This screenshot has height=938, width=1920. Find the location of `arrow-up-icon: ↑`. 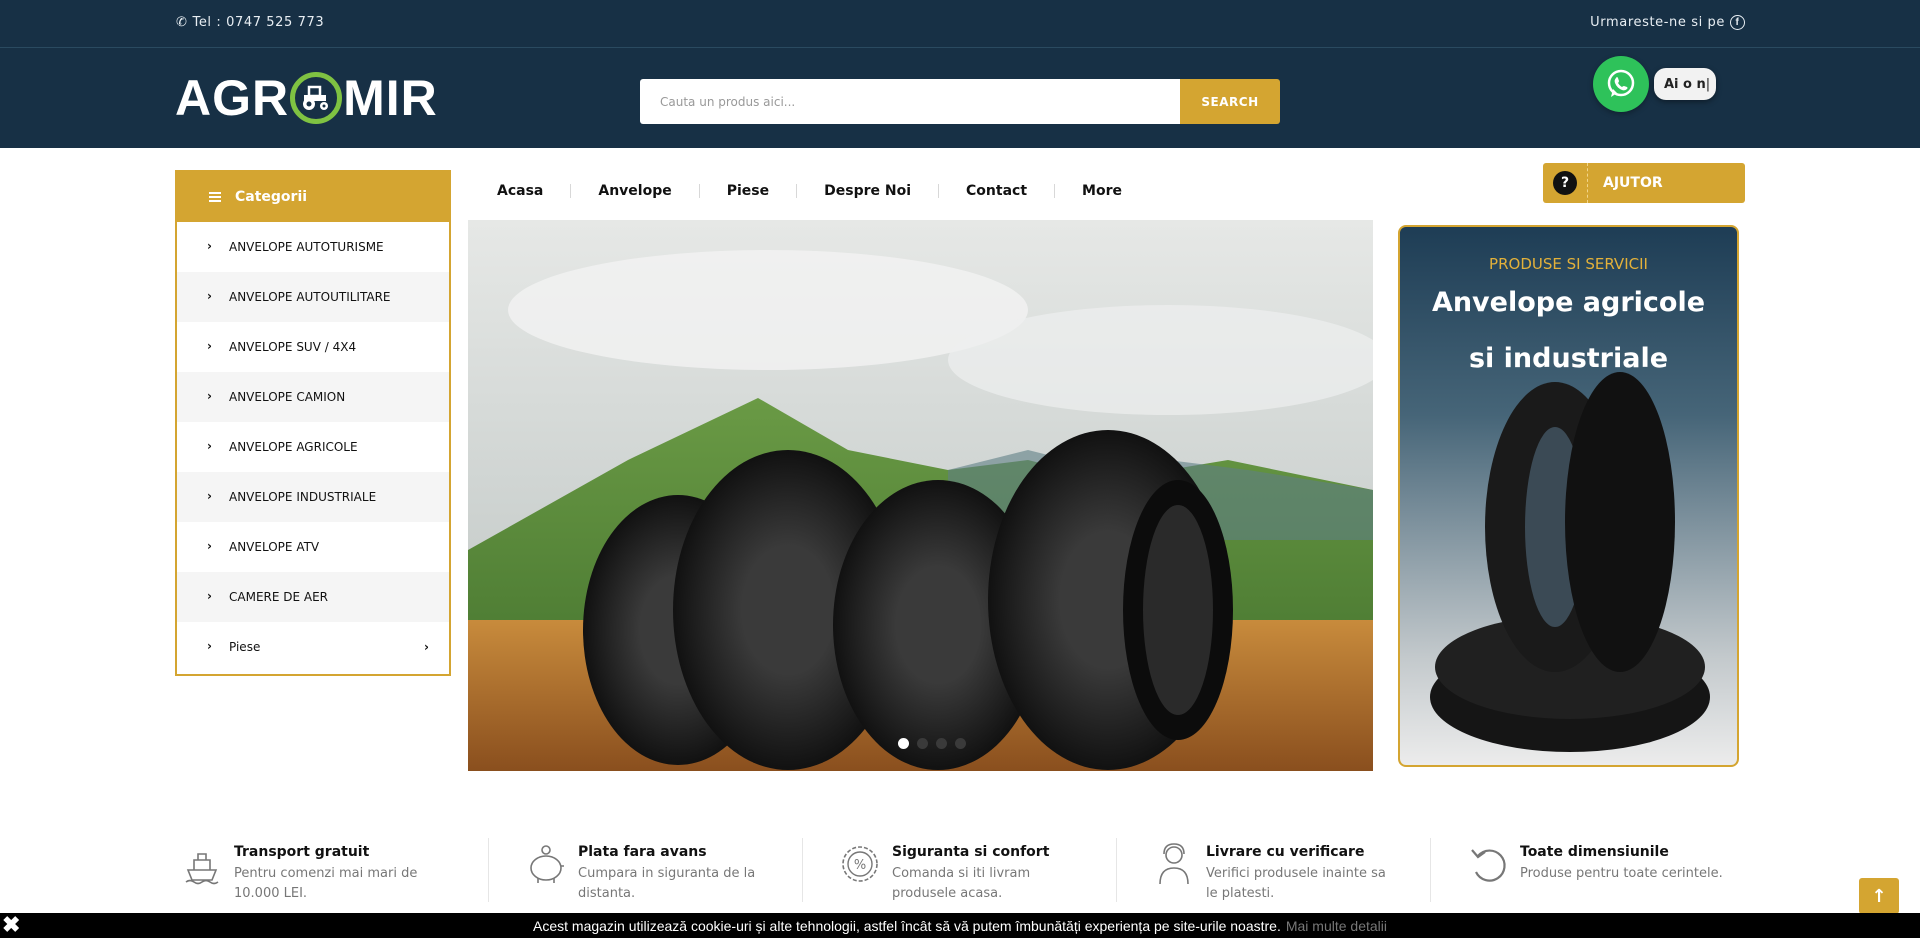

arrow-up-icon: ↑ is located at coordinates (1879, 896).